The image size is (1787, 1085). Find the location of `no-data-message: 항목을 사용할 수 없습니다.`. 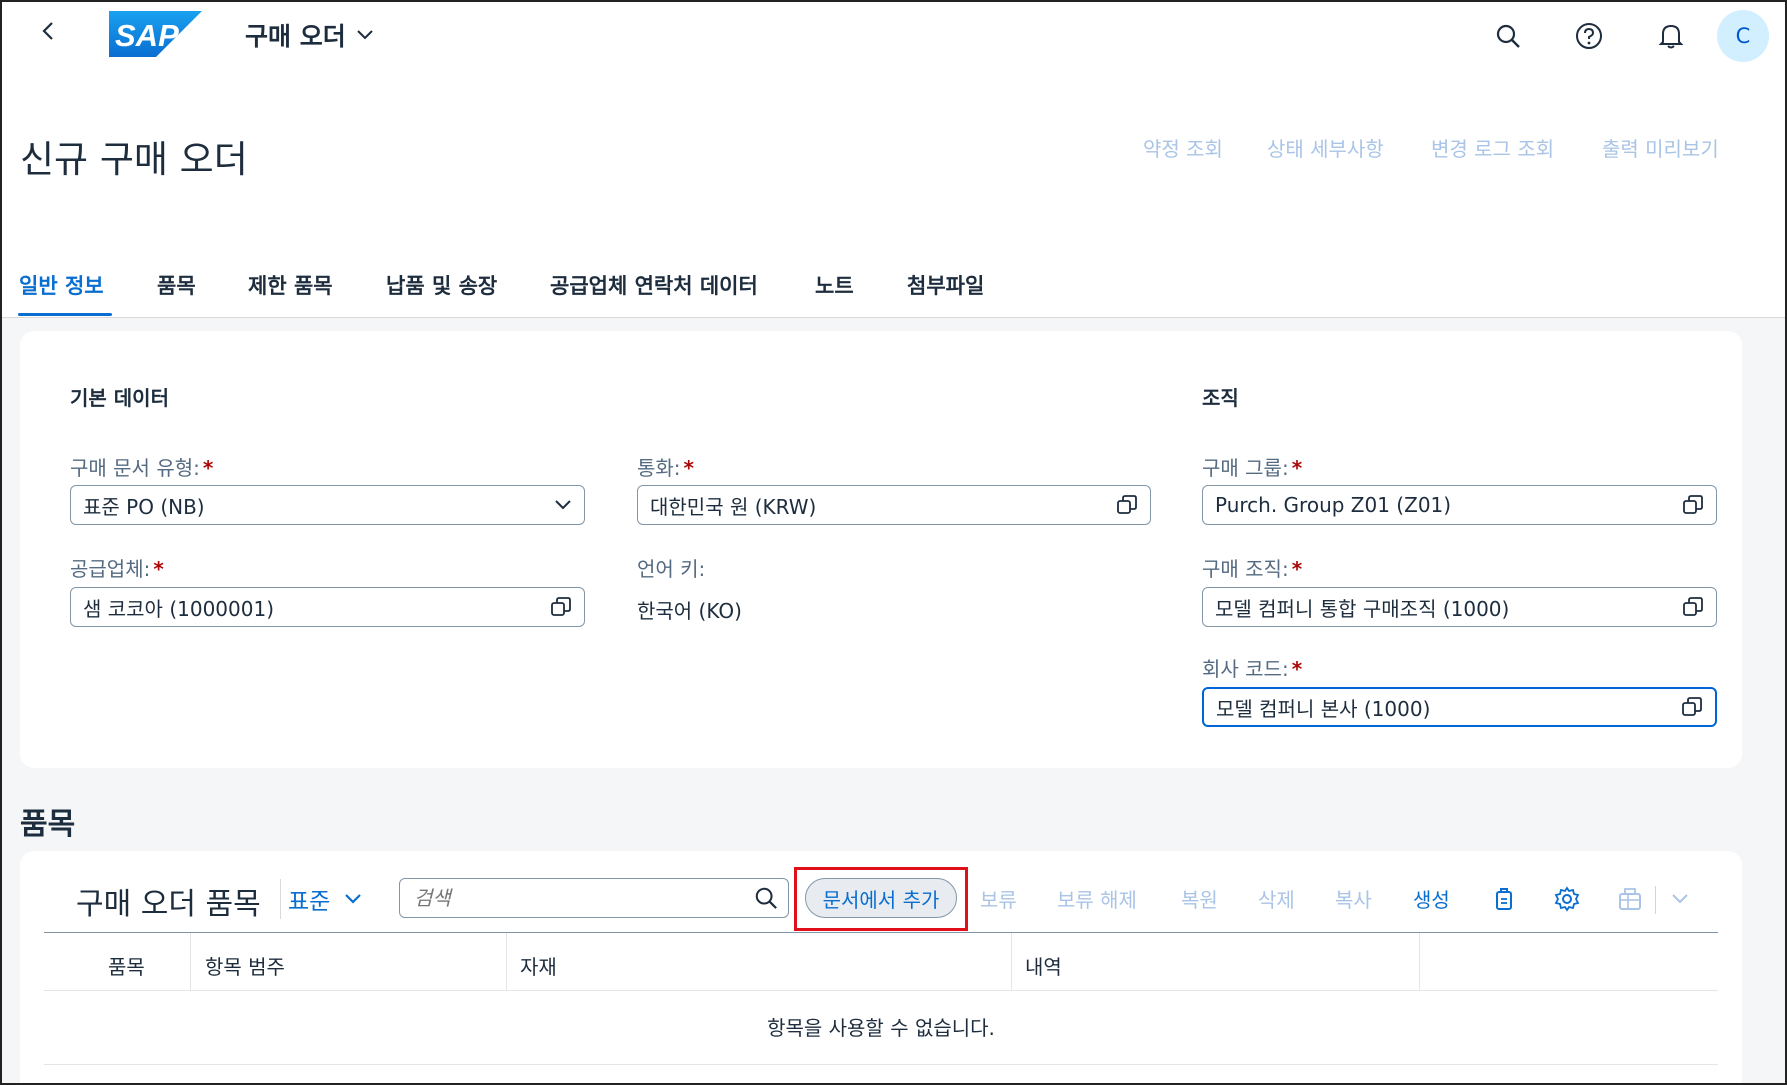

no-data-message: 항목을 사용할 수 없습니다. is located at coordinates (881, 1028).